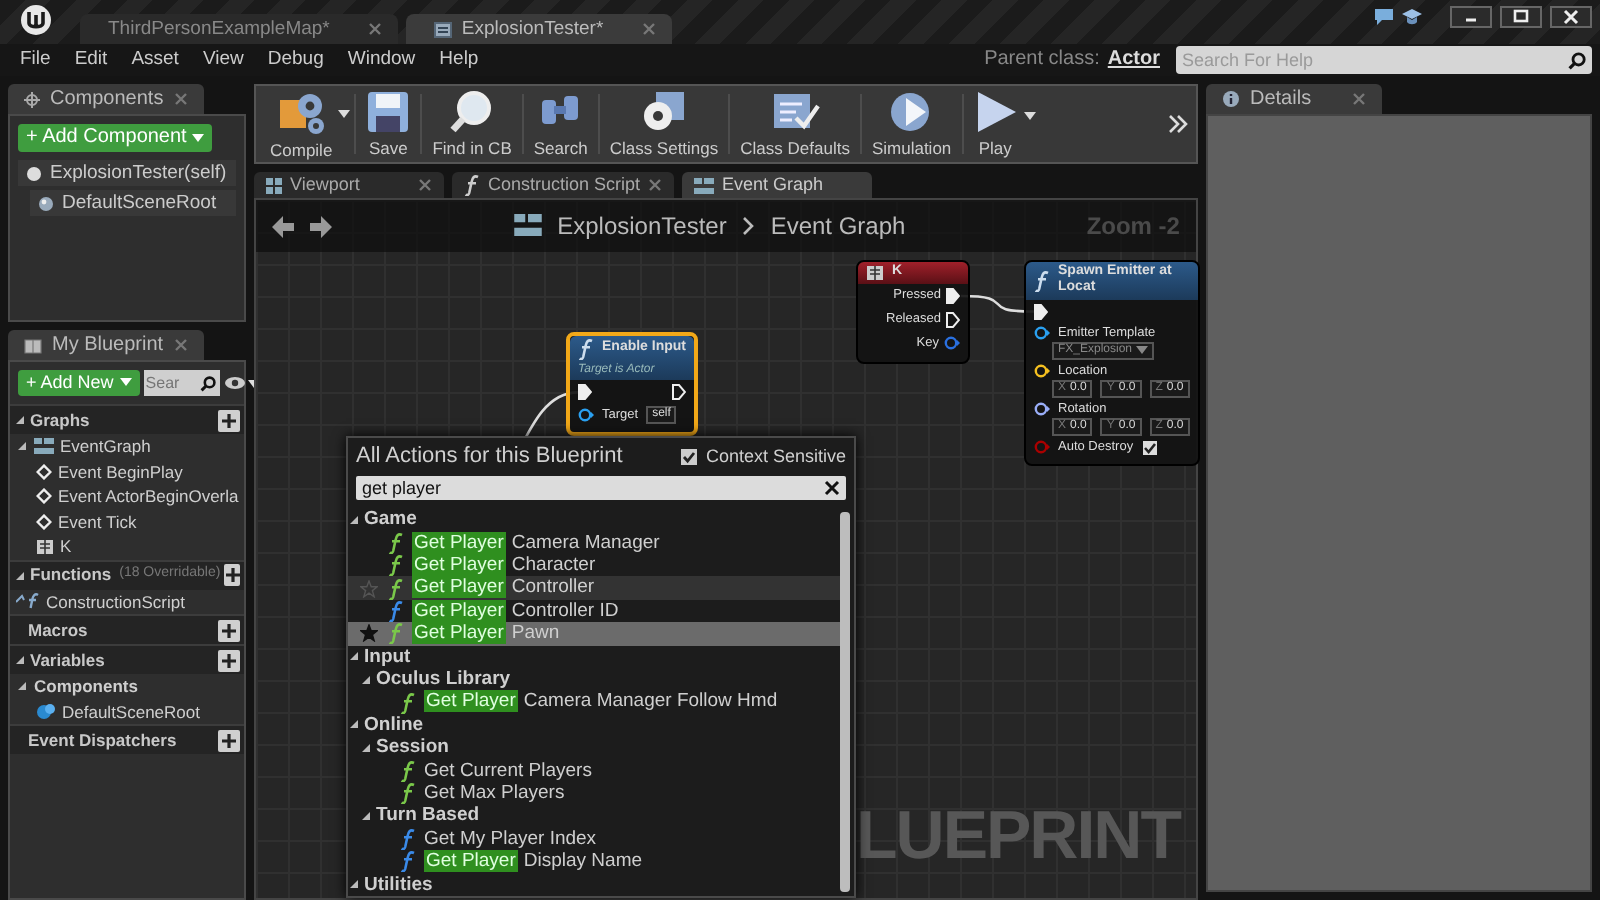 The width and height of the screenshot is (1600, 900). Describe the element at coordinates (58, 630) in the screenshot. I see `section-label: Macros` at that location.